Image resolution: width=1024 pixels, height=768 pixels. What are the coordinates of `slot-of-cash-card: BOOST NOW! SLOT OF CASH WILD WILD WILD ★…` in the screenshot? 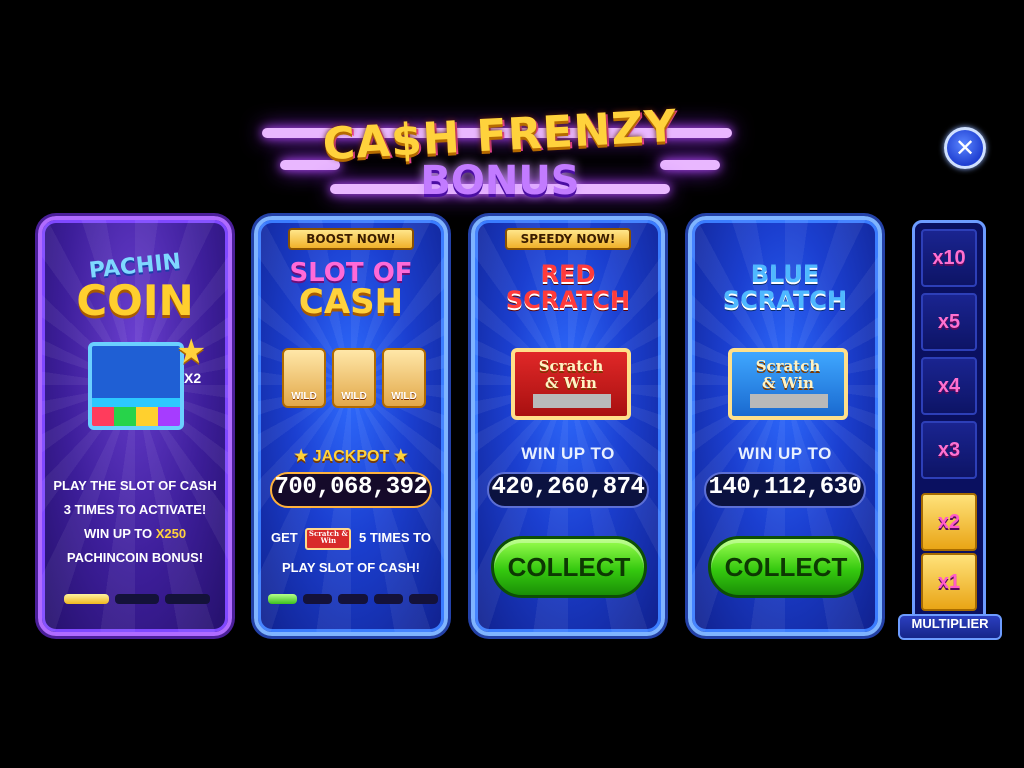 It's located at (351, 426).